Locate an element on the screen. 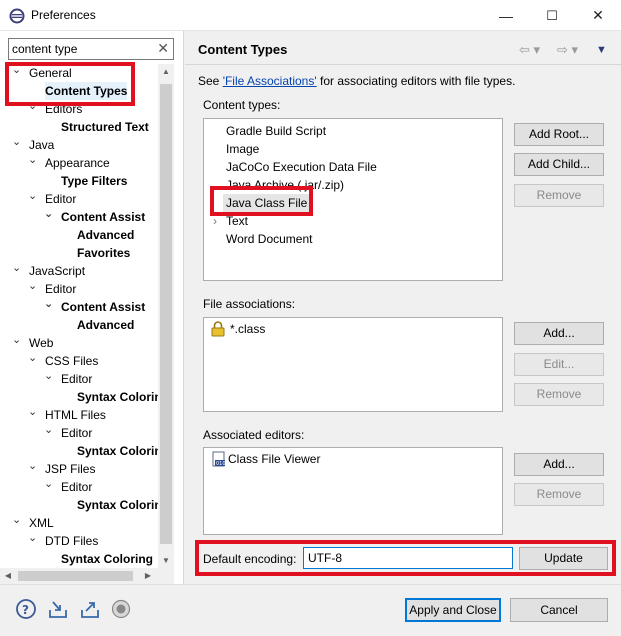  tree-item: ⌄ Editors is located at coordinates (55, 109).